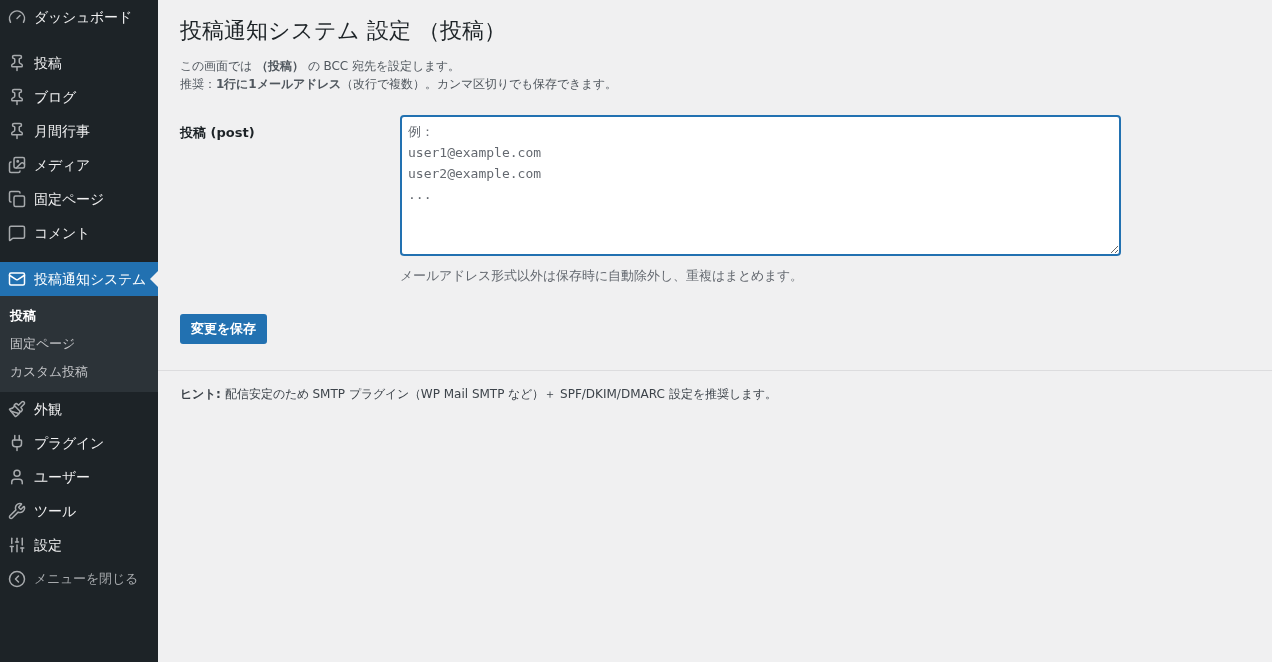 Image resolution: width=1272 pixels, height=662 pixels. Describe the element at coordinates (79, 372) in the screenshot. I see `submenu-item: カスタム投稿` at that location.